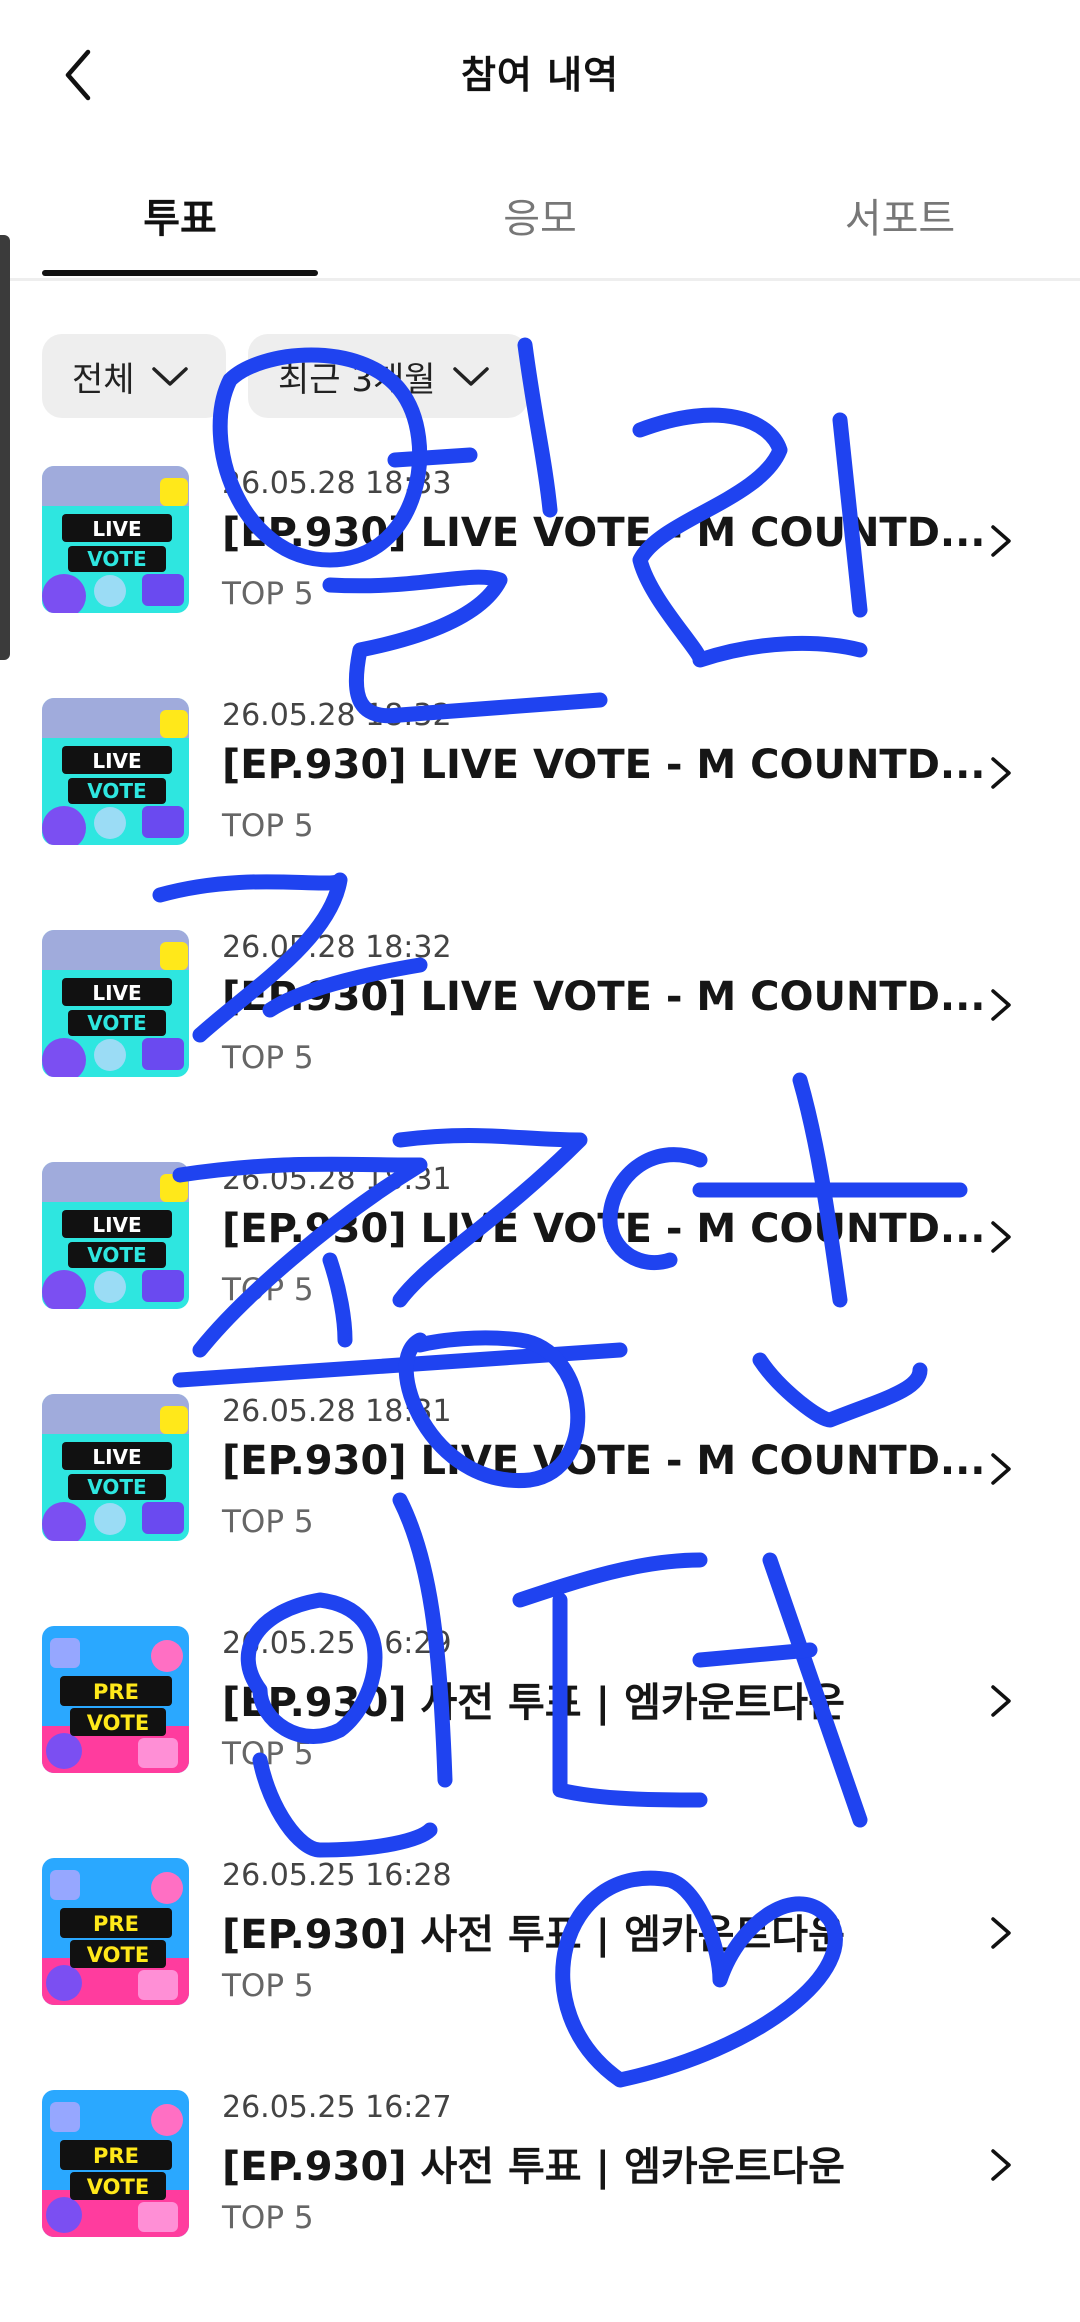  Describe the element at coordinates (103, 379) in the screenshot. I see `filter-all-label: 전체` at that location.